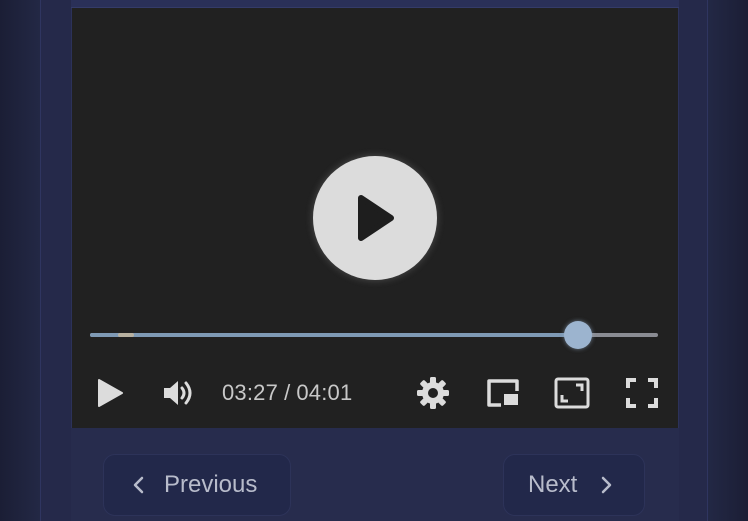 The width and height of the screenshot is (748, 521). What do you see at coordinates (376, 393) in the screenshot?
I see `control-bar: 03:27 / 04:01` at bounding box center [376, 393].